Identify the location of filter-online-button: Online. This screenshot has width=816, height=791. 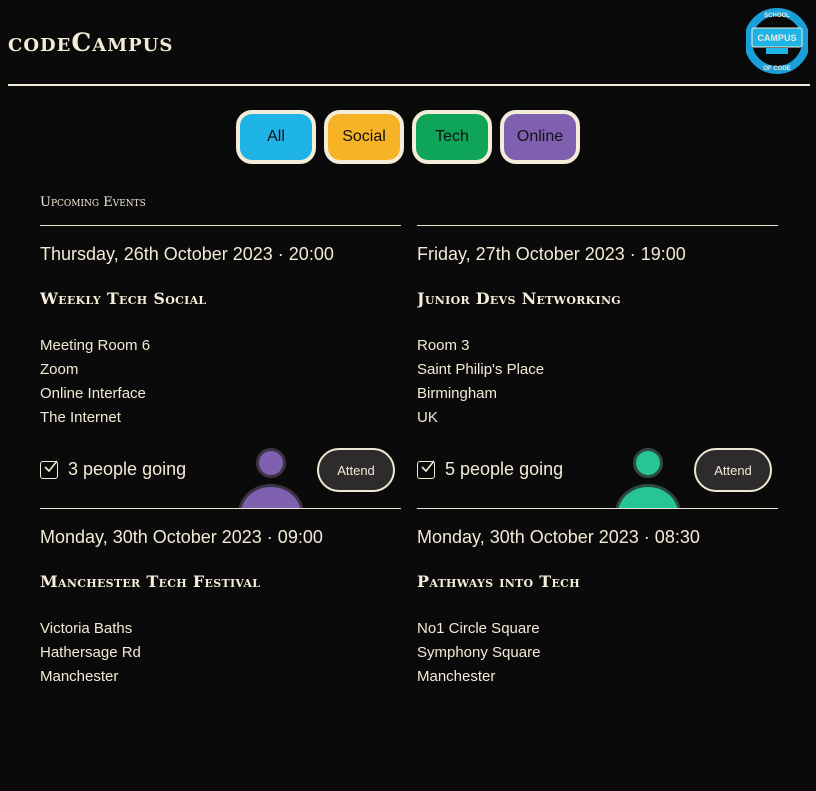
(540, 137).